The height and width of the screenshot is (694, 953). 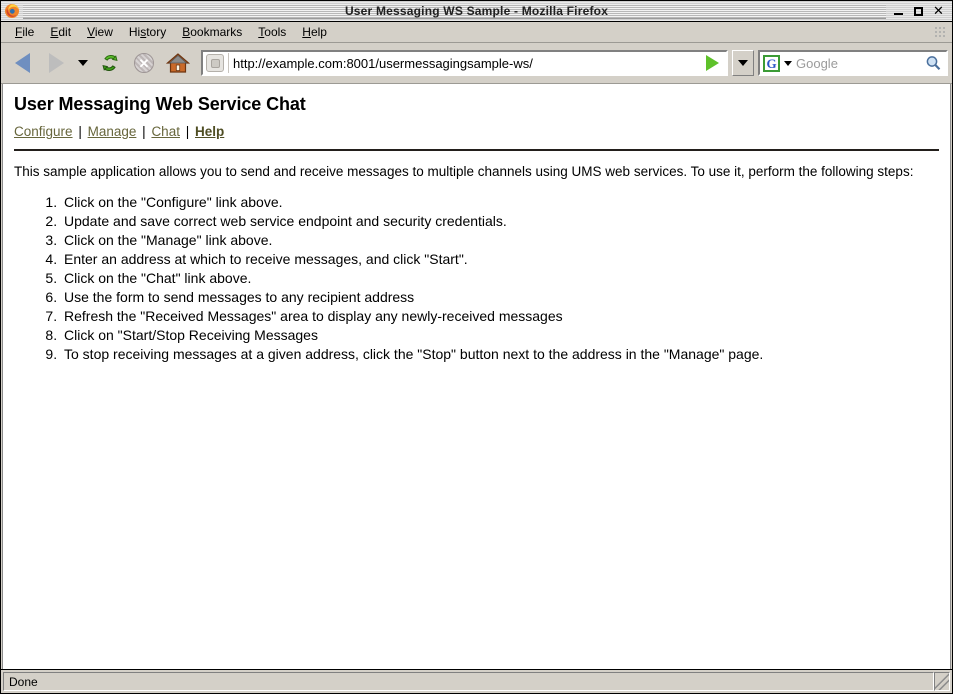 I want to click on menu-bookmarks: Bookmarks, so click(x=212, y=32).